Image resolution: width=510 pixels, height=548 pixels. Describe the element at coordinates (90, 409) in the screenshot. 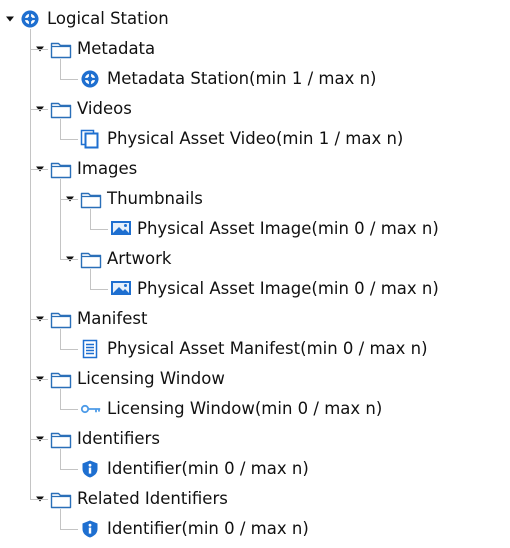

I see `key-icon` at that location.